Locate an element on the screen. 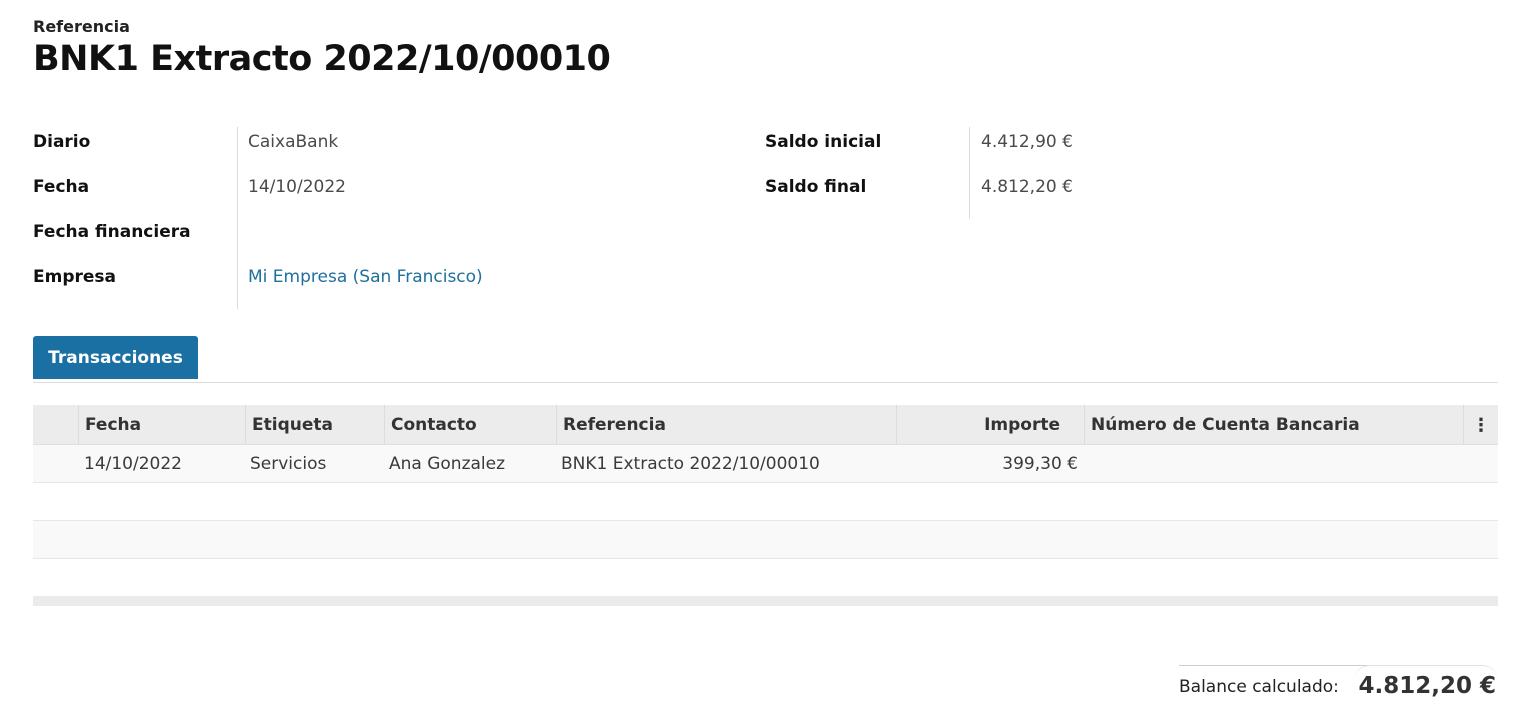 The height and width of the screenshot is (712, 1516). field-value-diario: CaixaBank is located at coordinates (473, 142).